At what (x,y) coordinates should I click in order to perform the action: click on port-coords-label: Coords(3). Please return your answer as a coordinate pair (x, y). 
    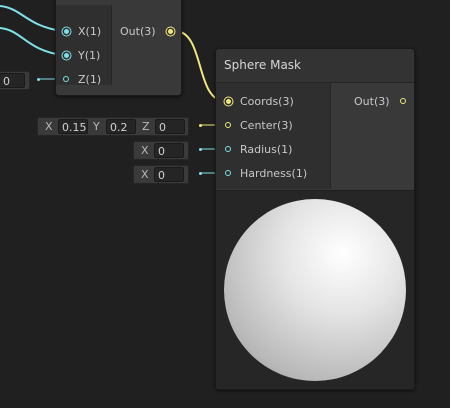
    Looking at the image, I should click on (267, 101).